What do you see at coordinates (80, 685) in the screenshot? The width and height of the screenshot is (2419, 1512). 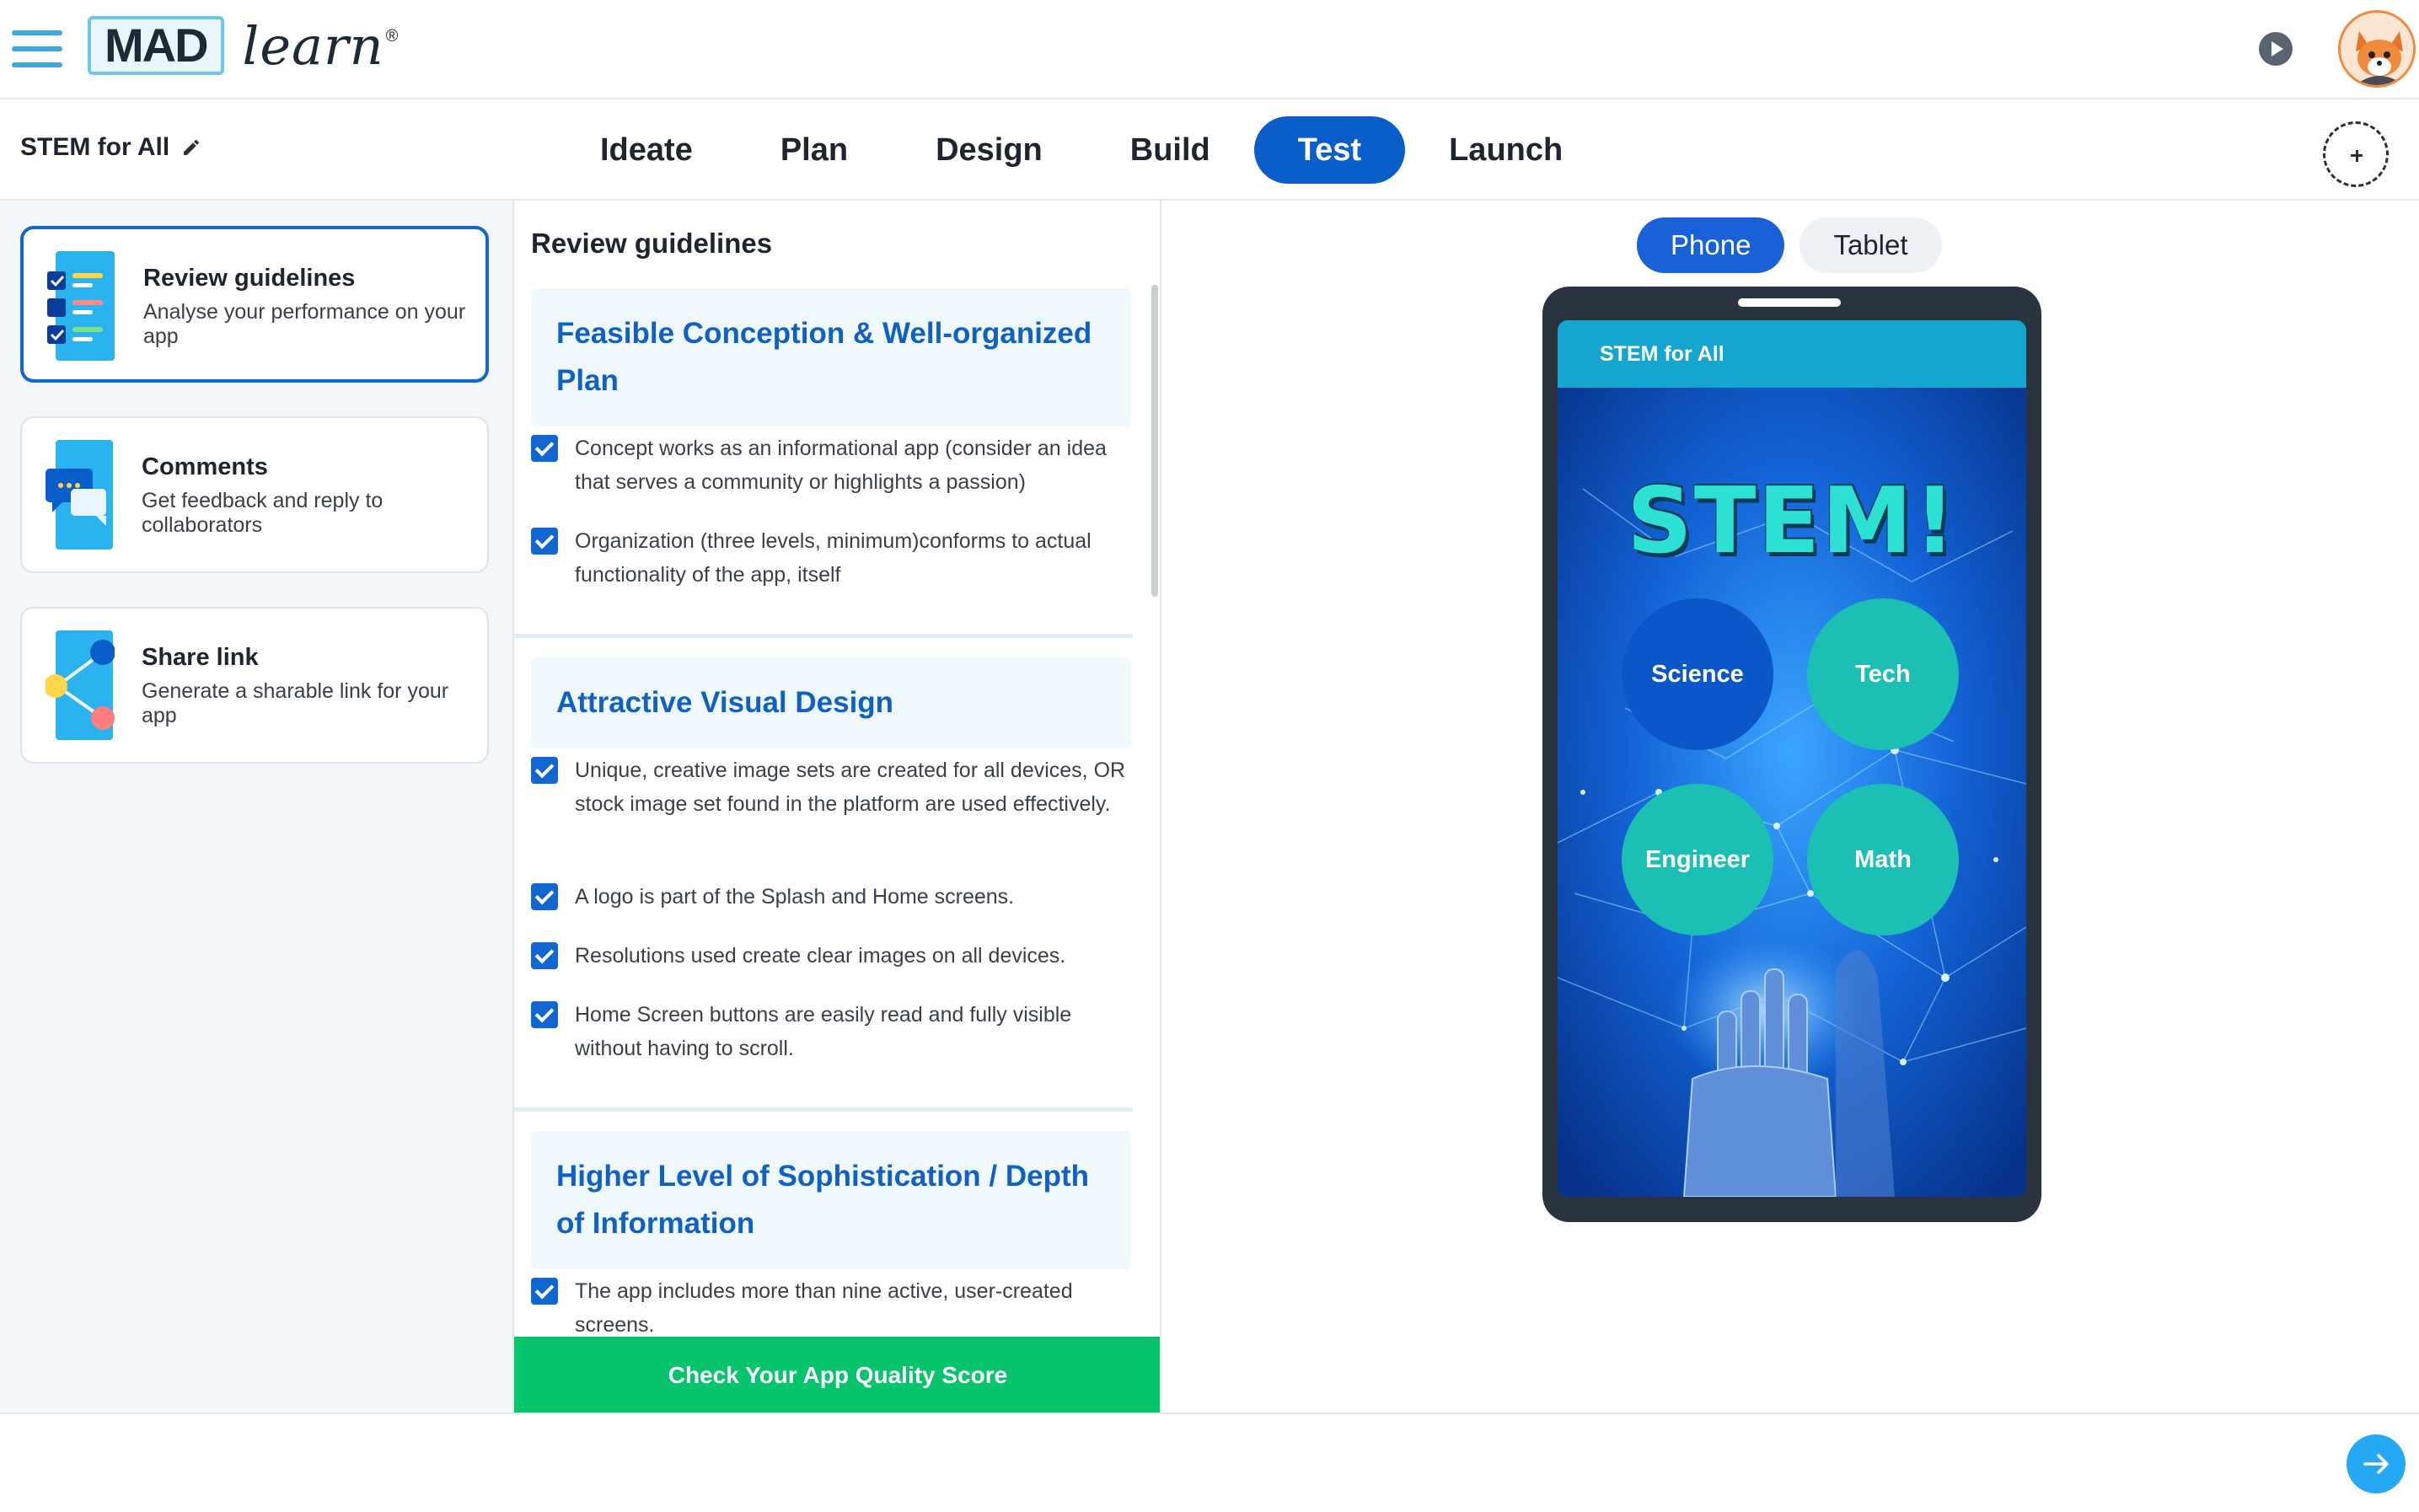 I see `share-icon` at bounding box center [80, 685].